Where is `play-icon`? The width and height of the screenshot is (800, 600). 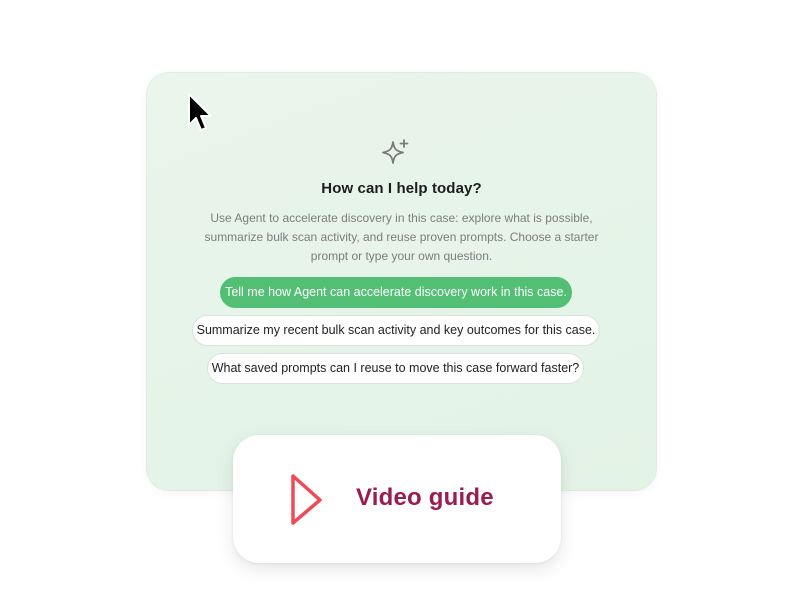
play-icon is located at coordinates (306, 499).